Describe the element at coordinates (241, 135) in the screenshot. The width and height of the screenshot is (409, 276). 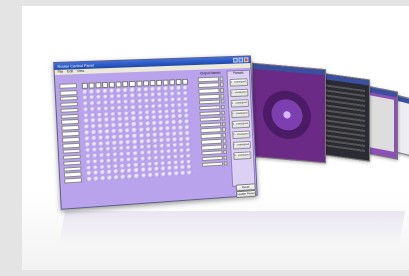
I see `preset-button-6: 6 - unassigned -` at that location.